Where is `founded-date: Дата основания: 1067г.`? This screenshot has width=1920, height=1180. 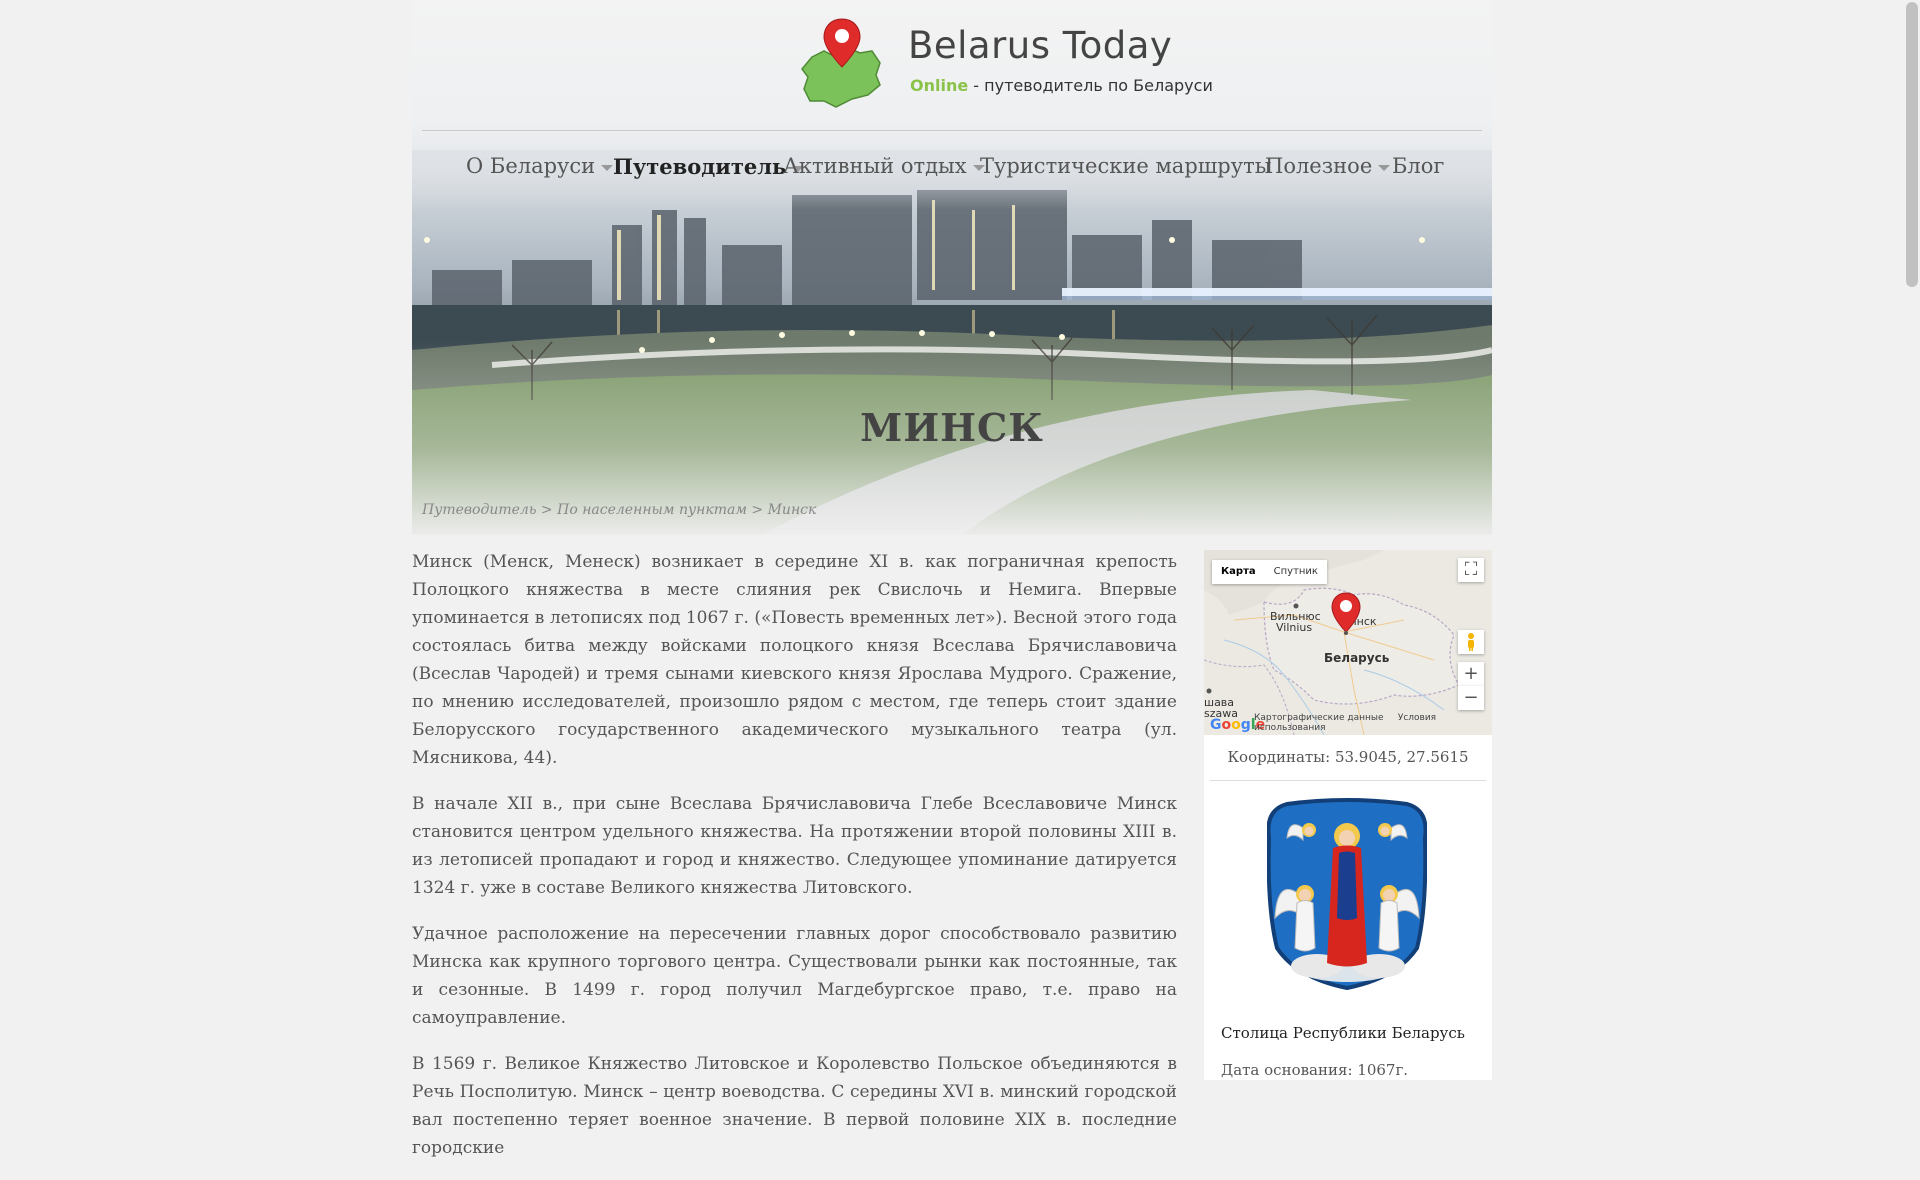
founded-date: Дата основания: 1067г. is located at coordinates (1315, 1070).